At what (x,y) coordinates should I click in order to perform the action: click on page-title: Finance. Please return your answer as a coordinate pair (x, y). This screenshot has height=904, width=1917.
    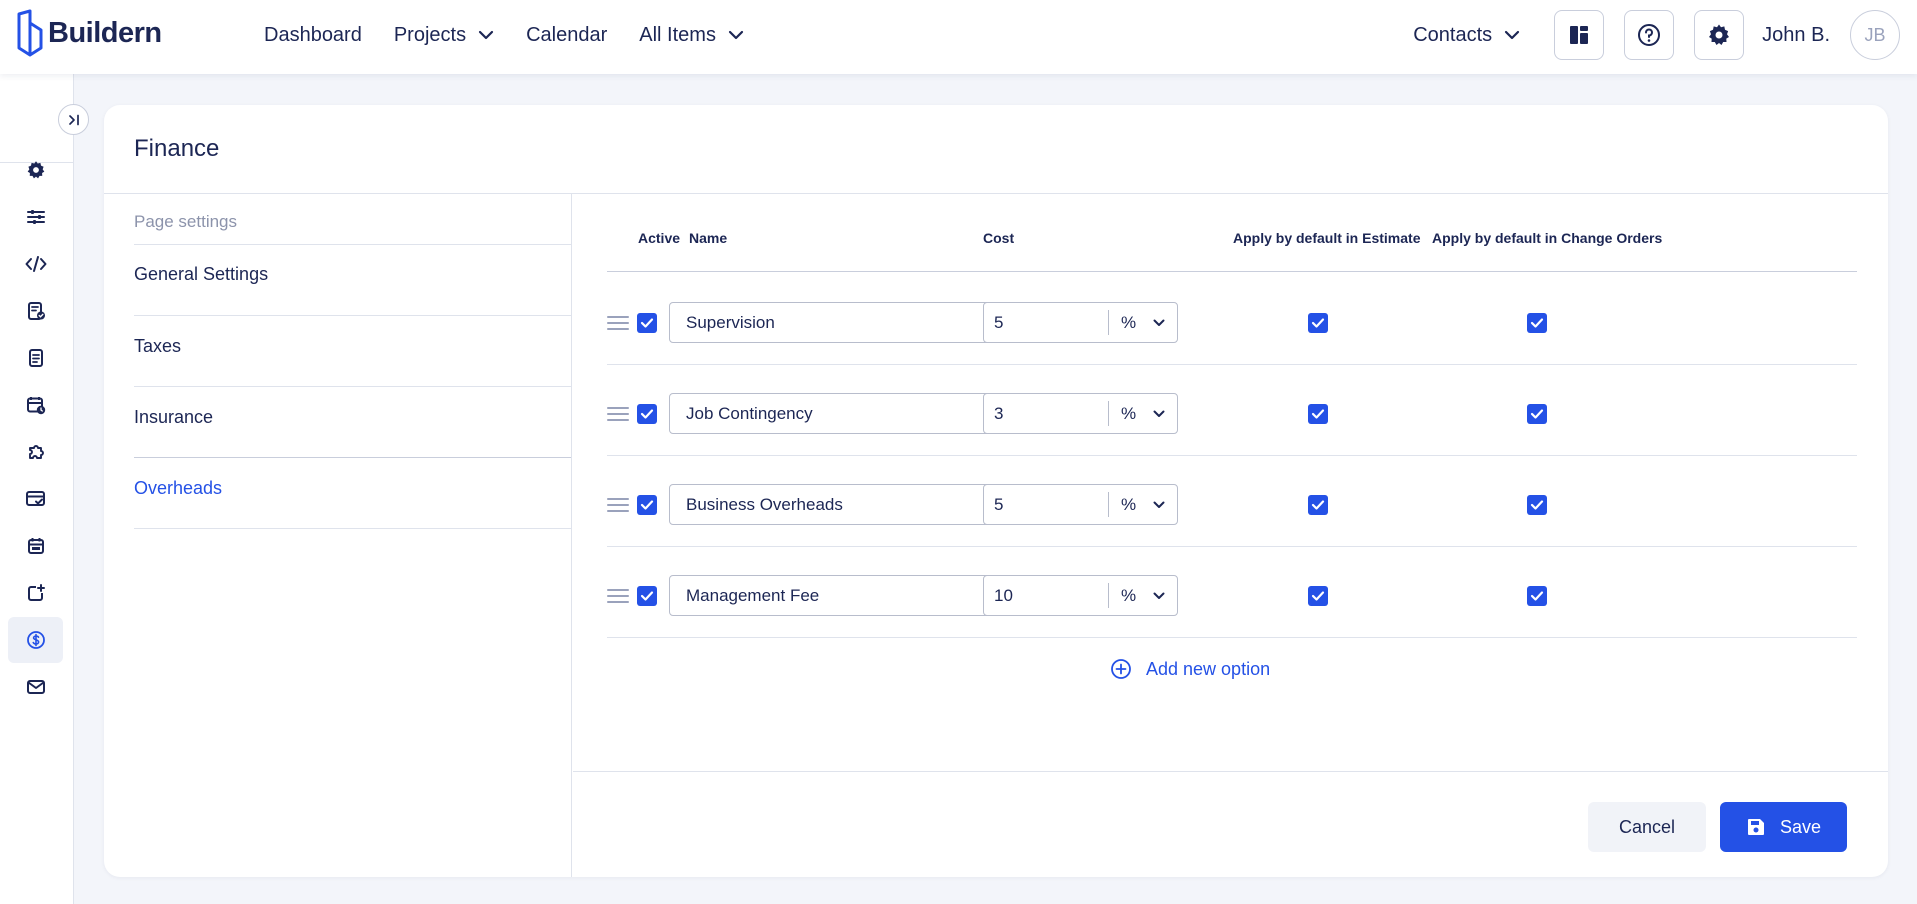
    Looking at the image, I should click on (177, 148).